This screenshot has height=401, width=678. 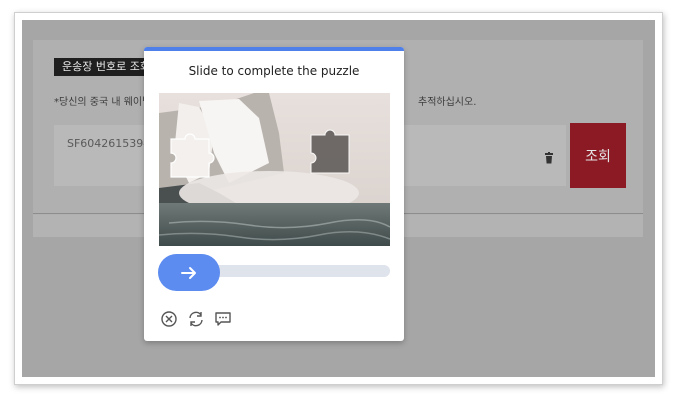 I want to click on notice-text: *당신의 중국 내 웨이빌, so click(x=103, y=102).